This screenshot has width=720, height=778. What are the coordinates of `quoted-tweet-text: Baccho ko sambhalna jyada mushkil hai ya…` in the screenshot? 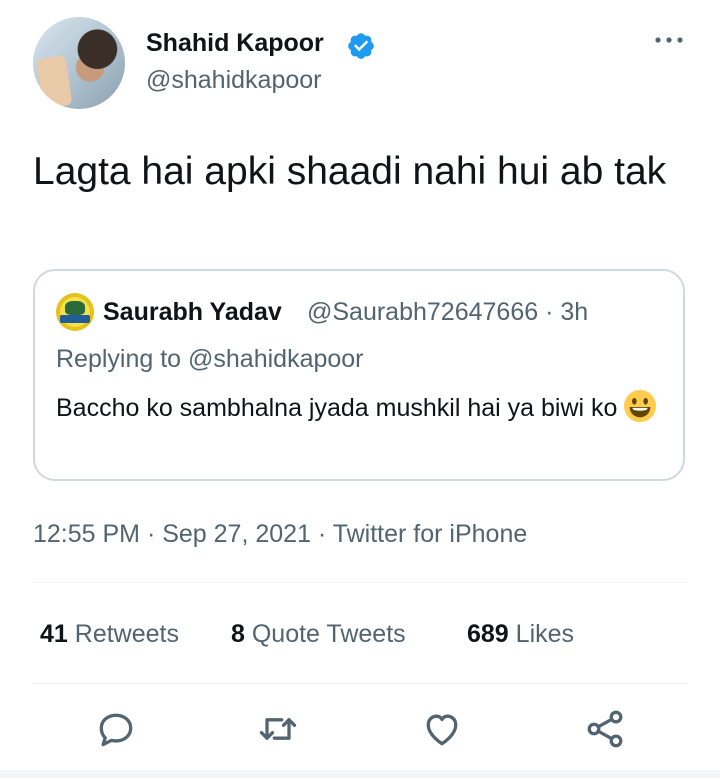 It's located at (361, 408).